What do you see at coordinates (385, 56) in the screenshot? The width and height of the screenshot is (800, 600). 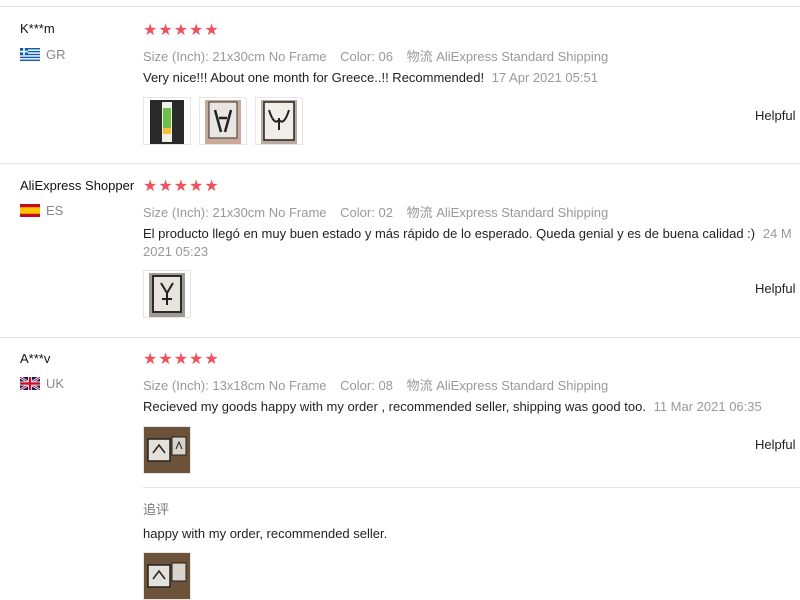 I see `color-value: 06` at bounding box center [385, 56].